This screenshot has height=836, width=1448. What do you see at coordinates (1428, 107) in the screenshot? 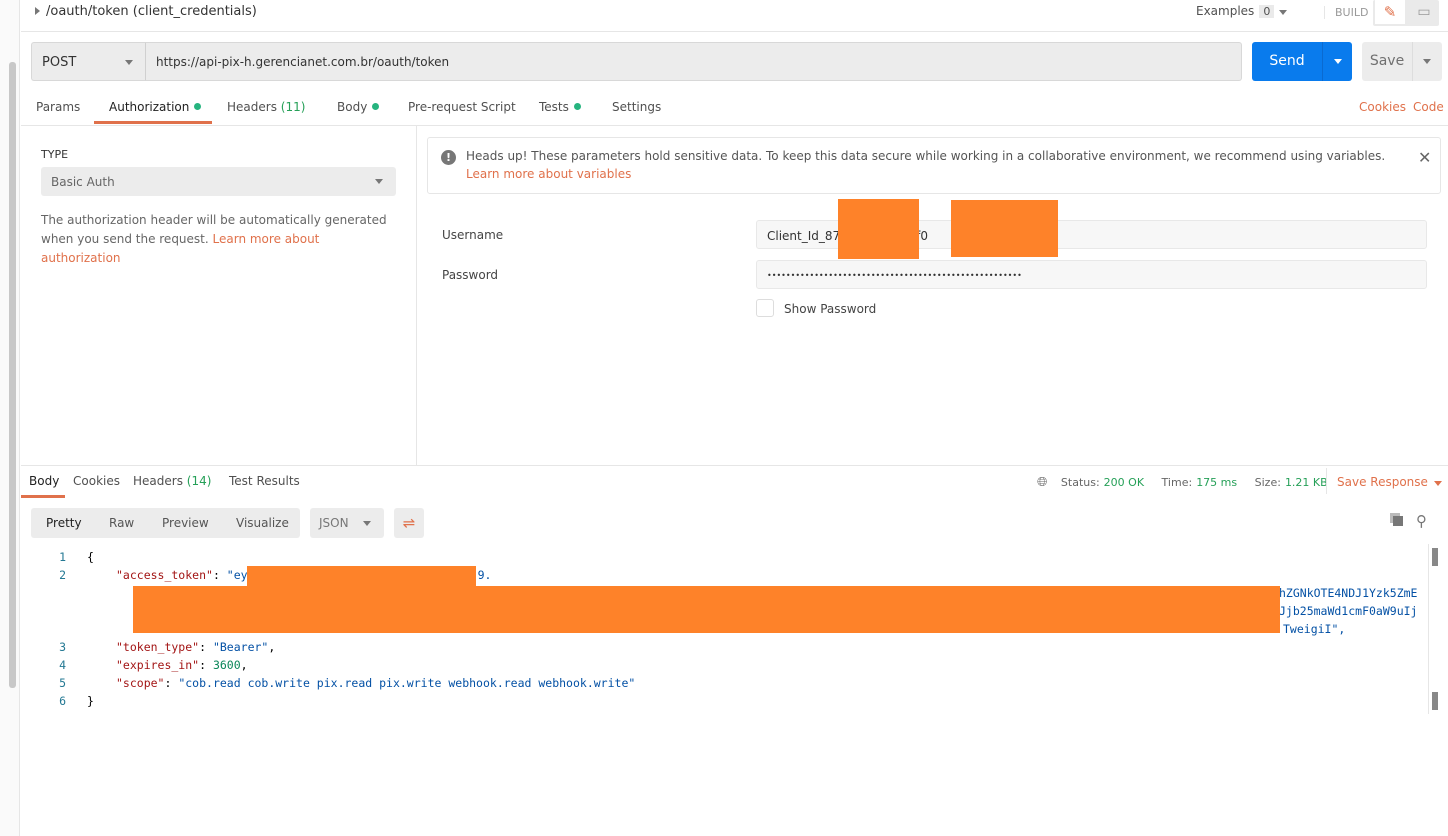
I see `code-link: Code` at bounding box center [1428, 107].